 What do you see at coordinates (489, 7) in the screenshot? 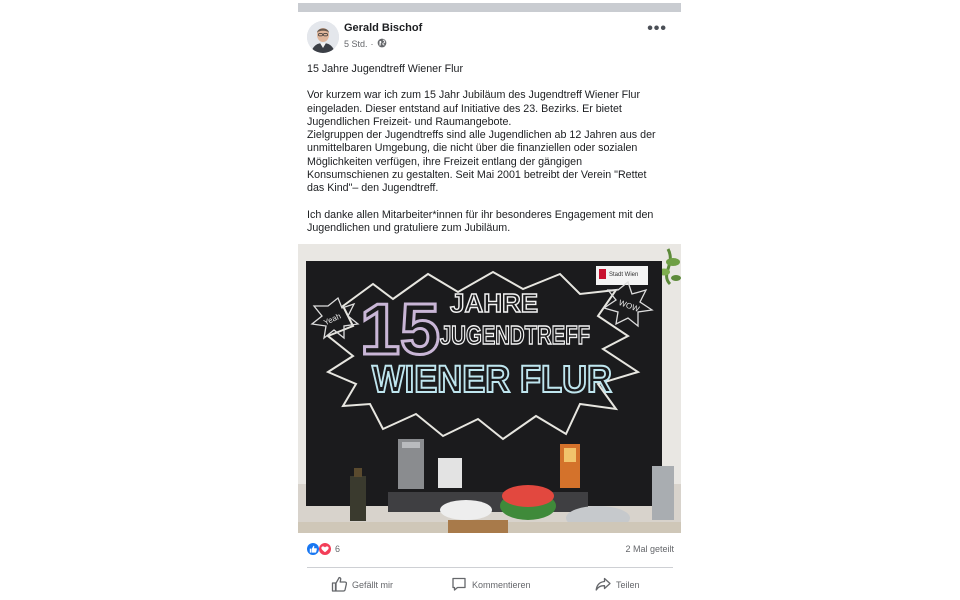
I see `top-strip` at bounding box center [489, 7].